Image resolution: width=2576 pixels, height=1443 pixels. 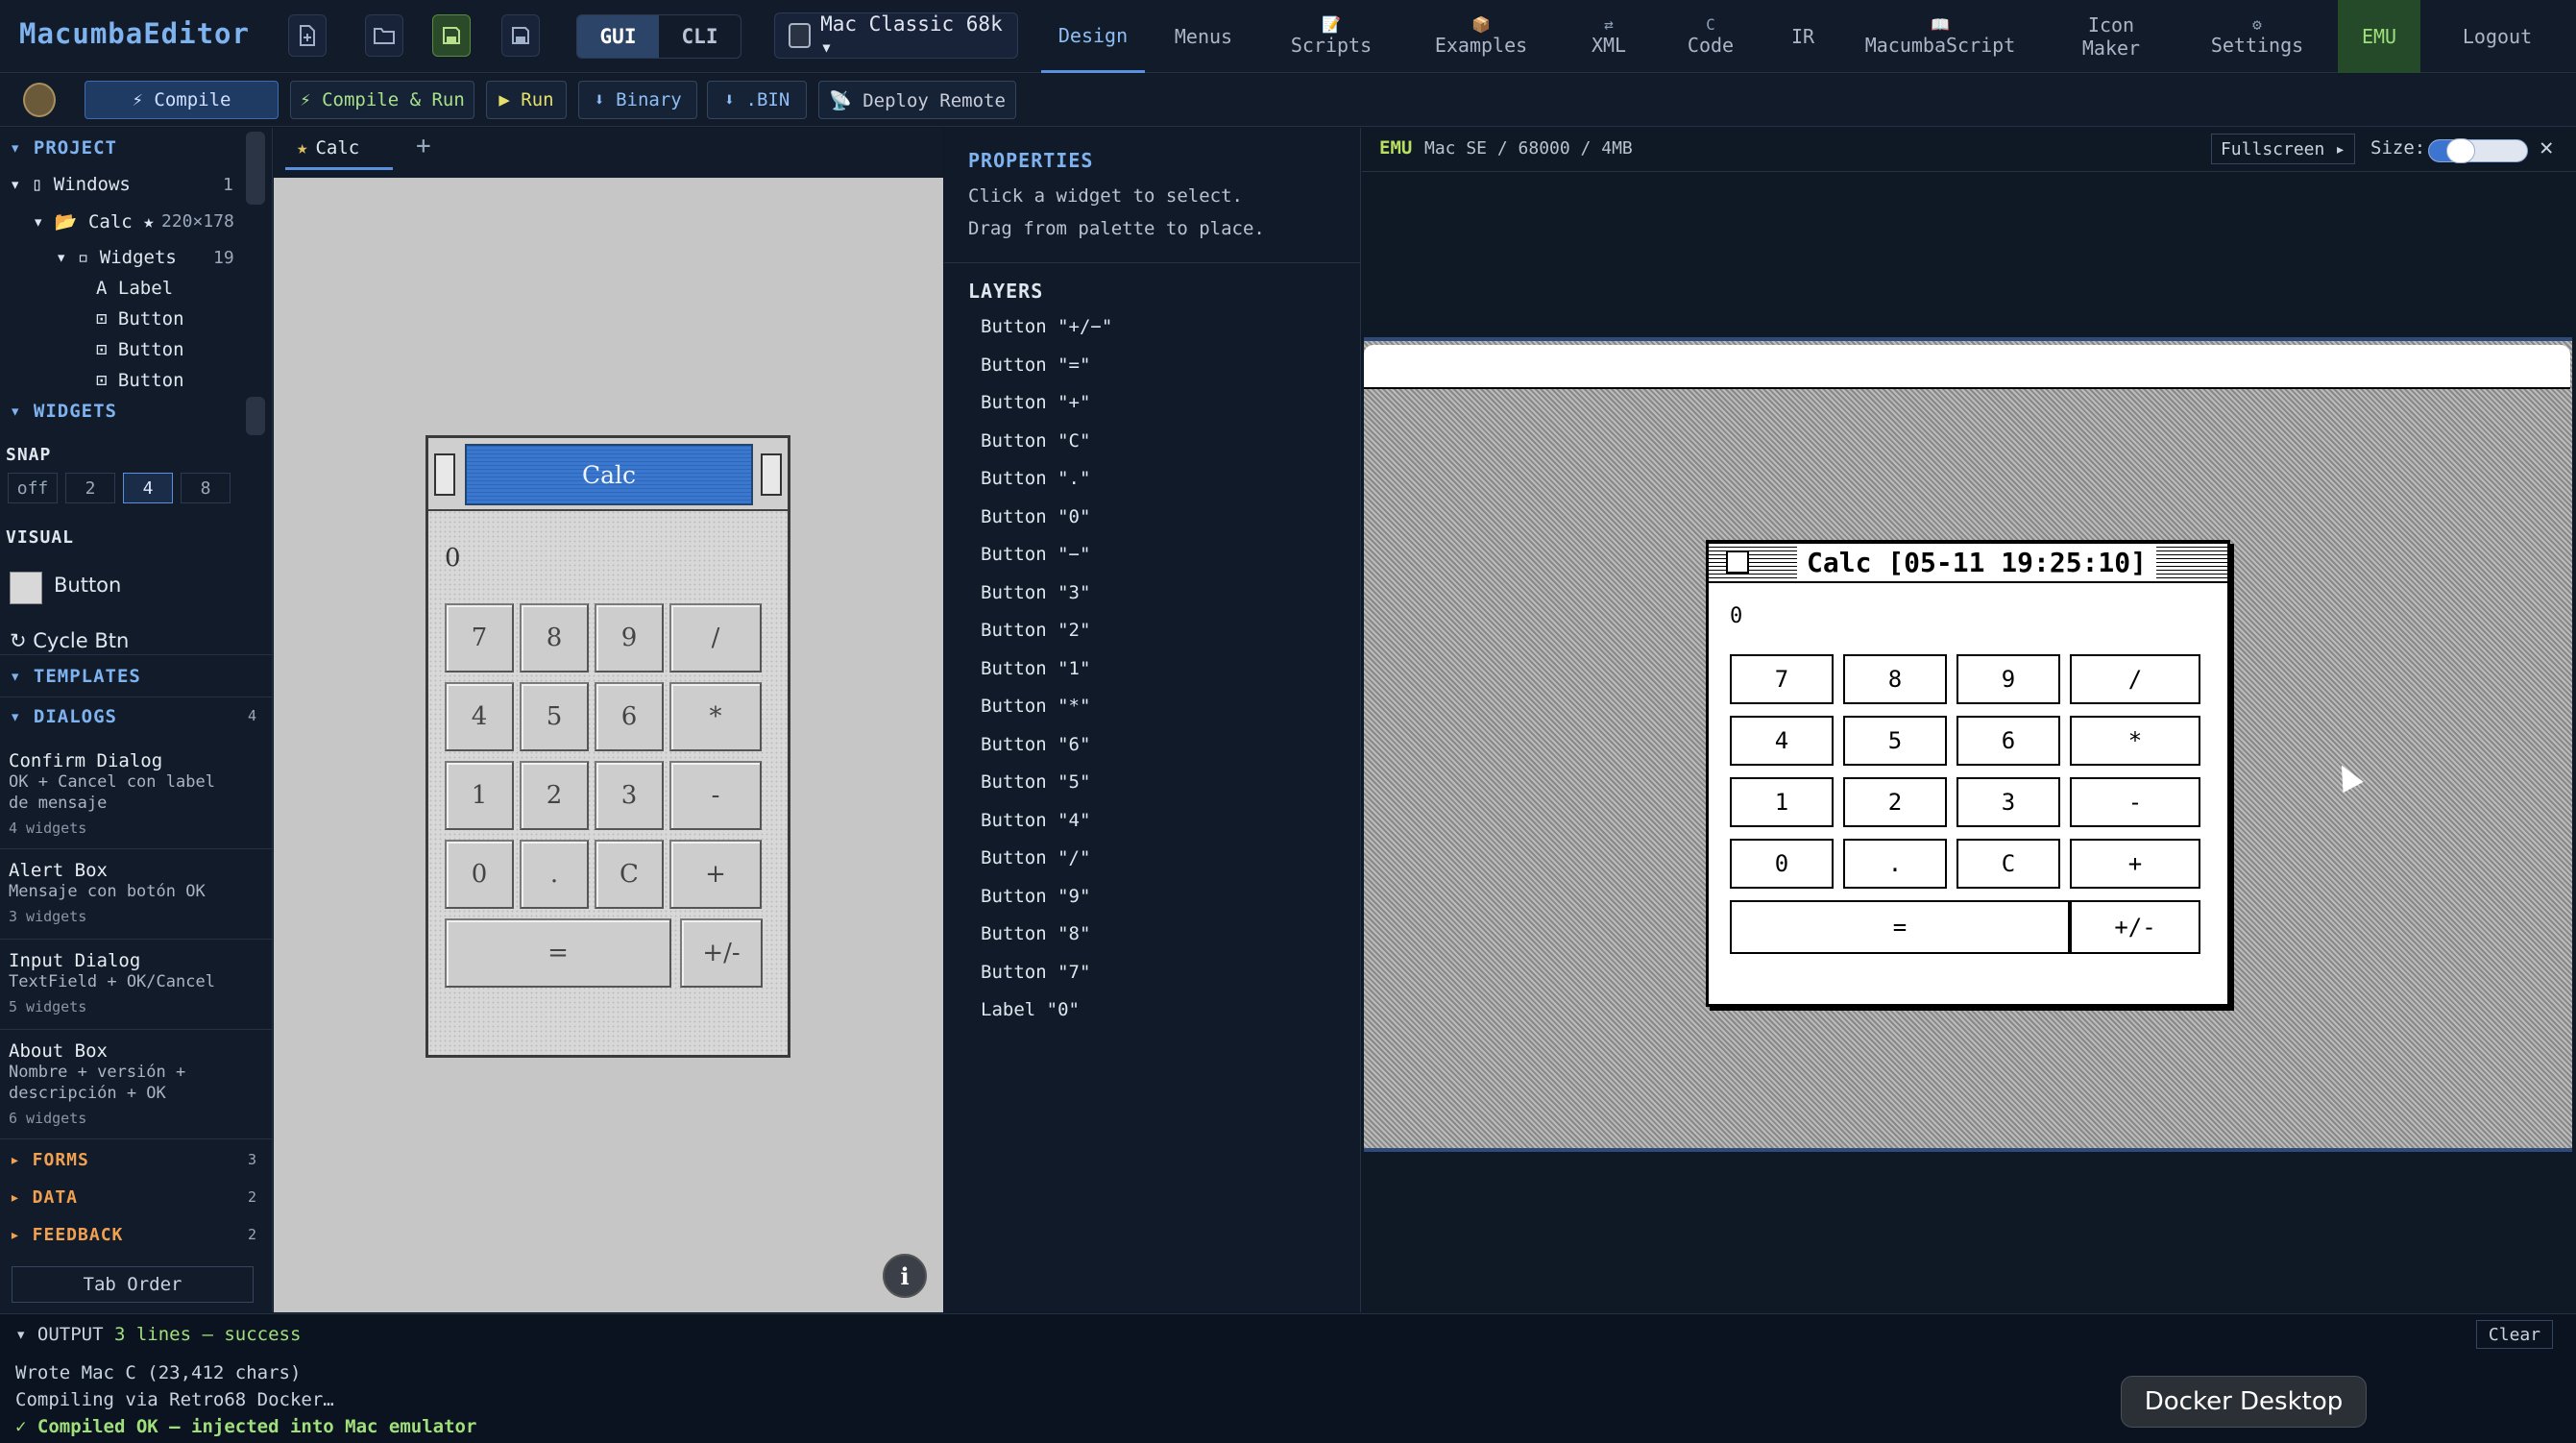 I want to click on tree-calc: ▾ 📂 Calc ★, so click(x=94, y=221).